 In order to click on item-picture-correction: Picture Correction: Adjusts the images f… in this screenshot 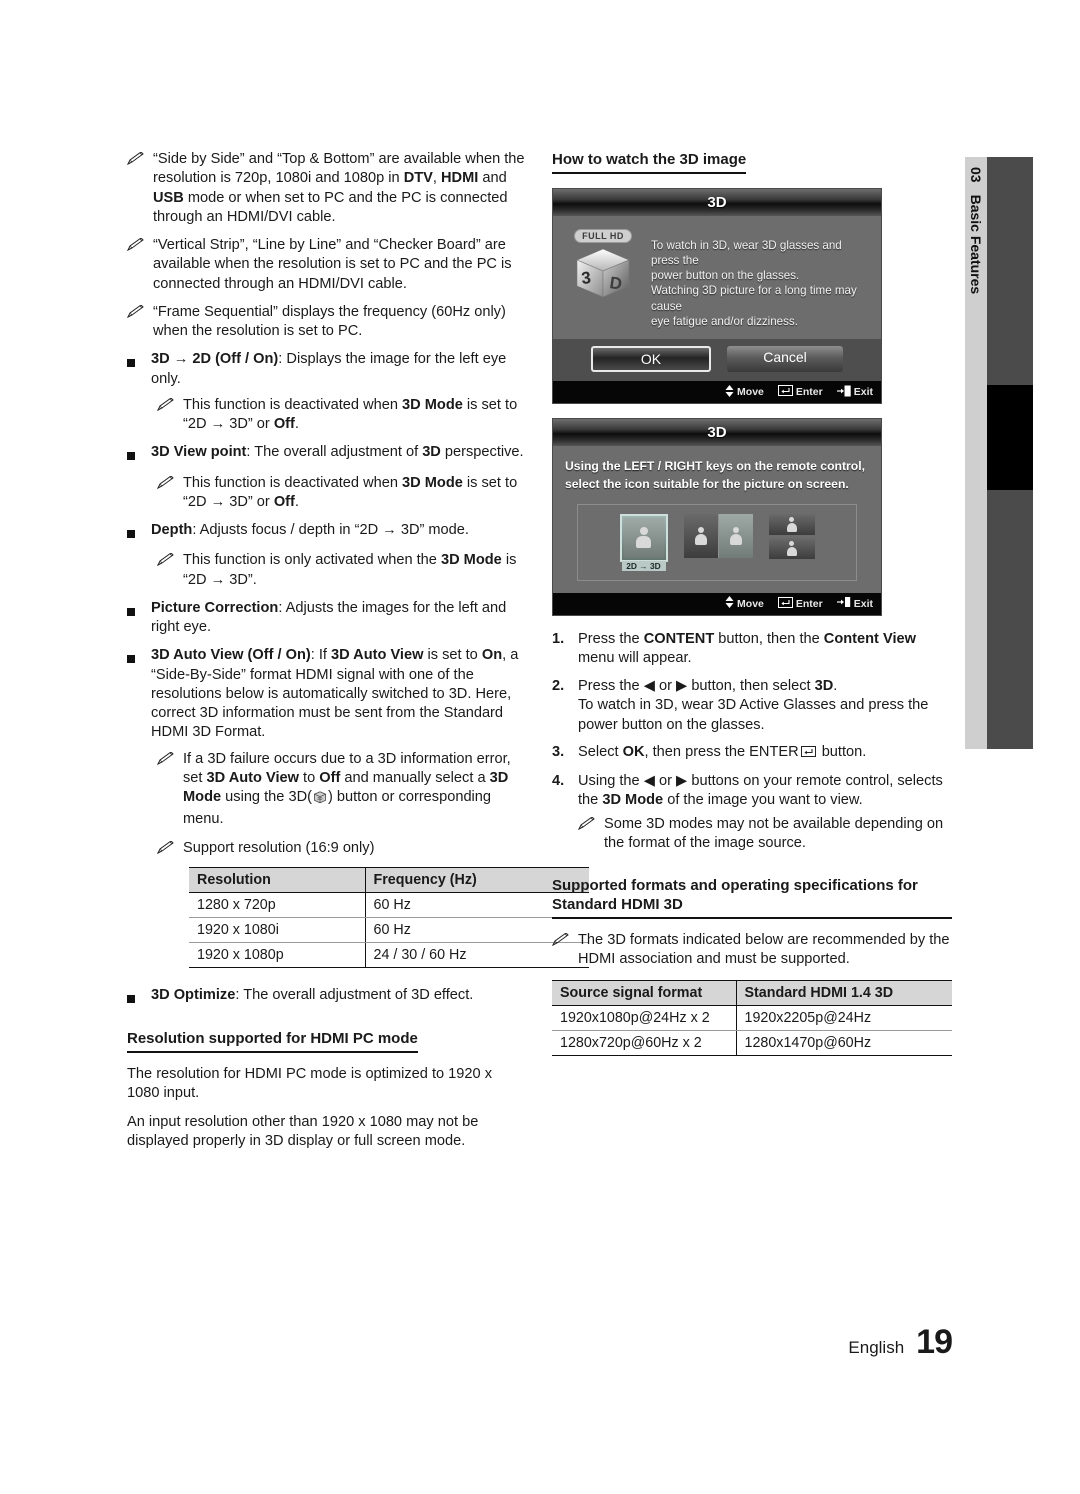, I will do `click(327, 618)`.